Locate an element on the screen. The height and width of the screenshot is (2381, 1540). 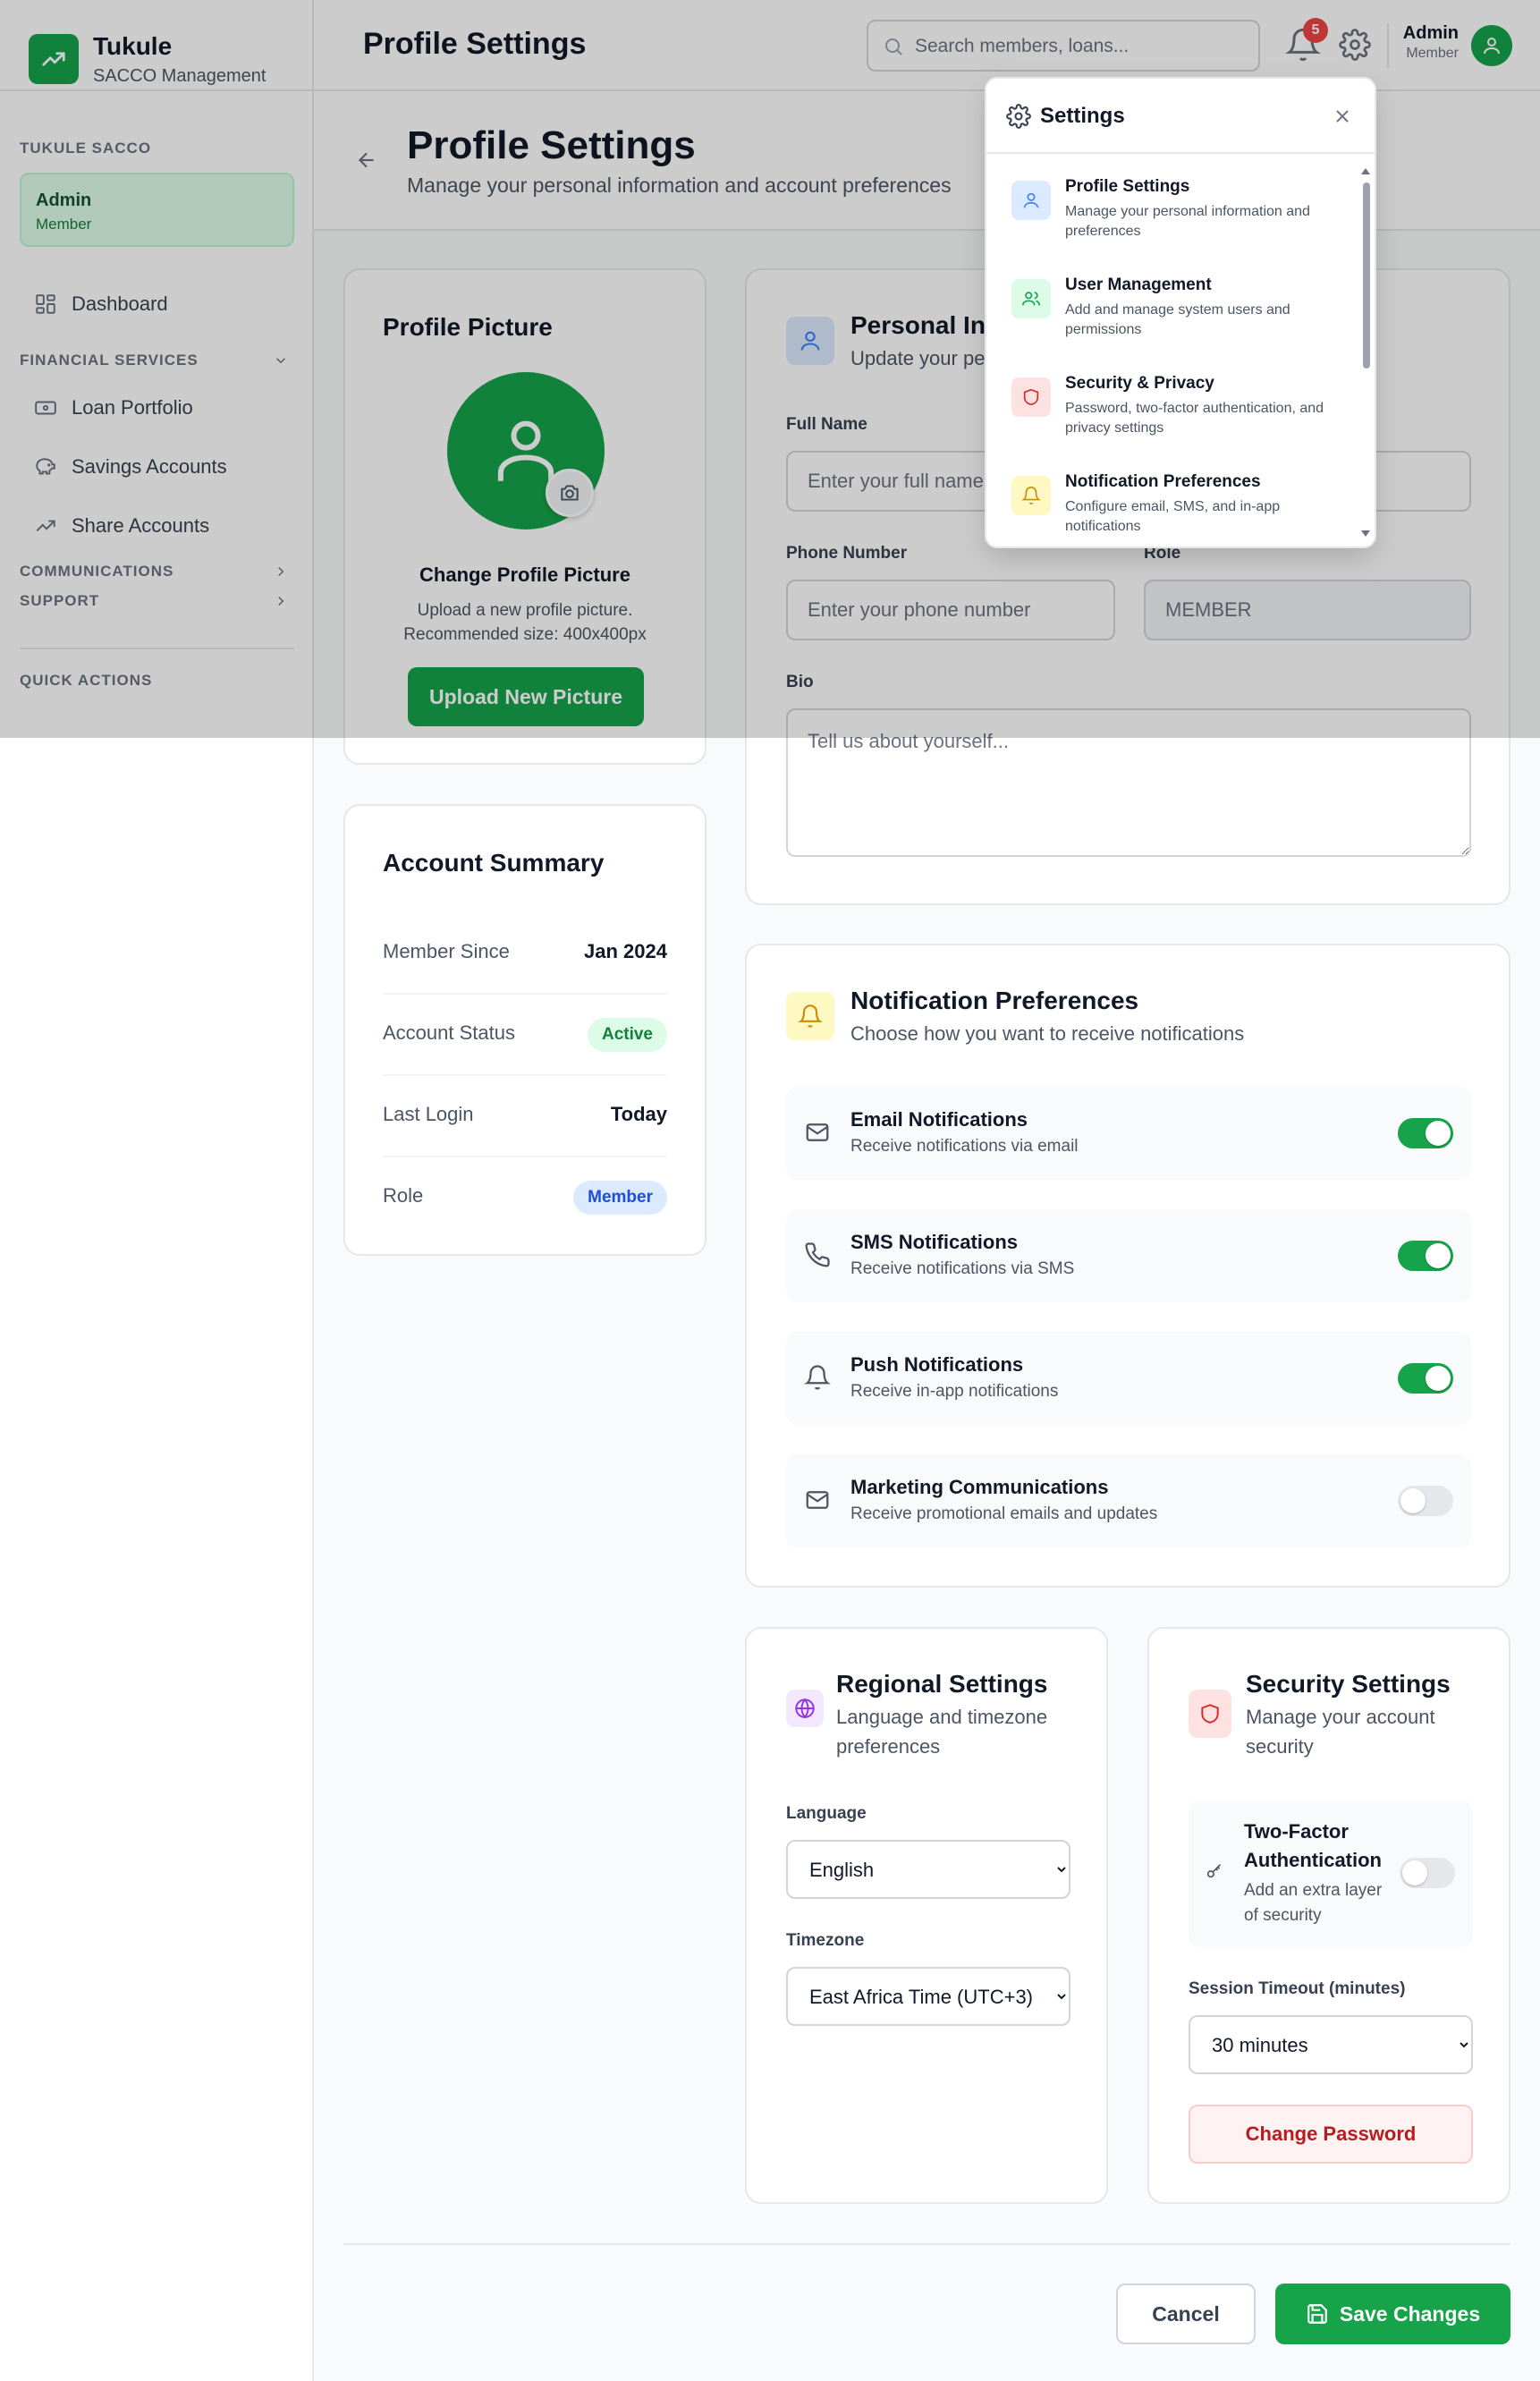
summary-row-last-login: Last Login Today is located at coordinates (525, 1116).